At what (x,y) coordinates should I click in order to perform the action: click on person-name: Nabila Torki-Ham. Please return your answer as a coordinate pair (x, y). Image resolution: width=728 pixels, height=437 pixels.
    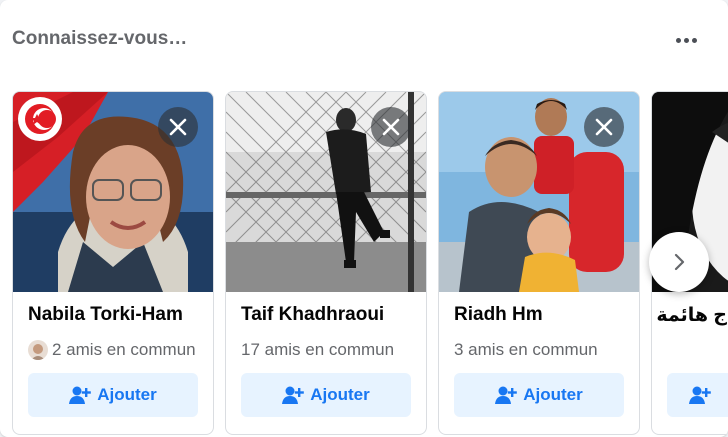
    Looking at the image, I should click on (120, 315).